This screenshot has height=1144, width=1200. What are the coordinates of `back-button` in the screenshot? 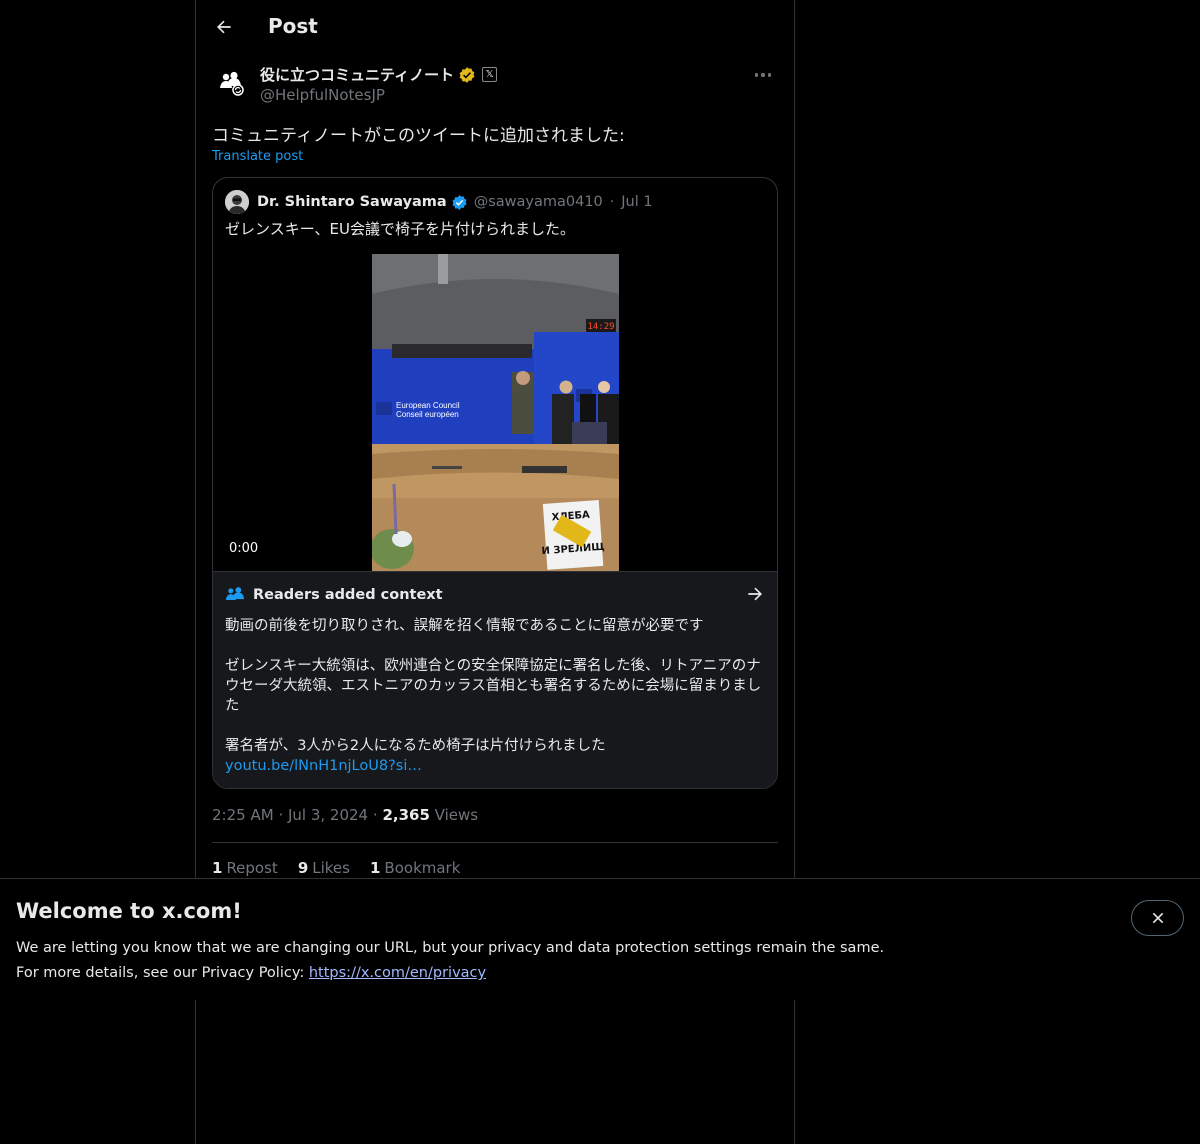 It's located at (224, 27).